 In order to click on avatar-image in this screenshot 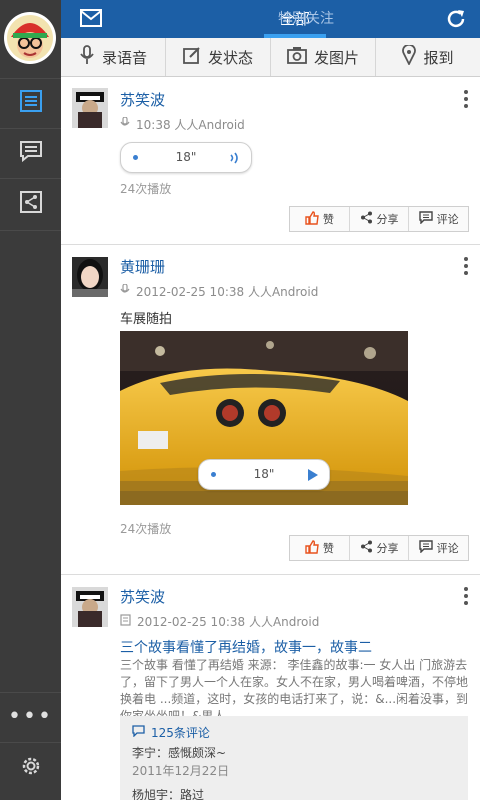, I will do `click(30, 38)`.